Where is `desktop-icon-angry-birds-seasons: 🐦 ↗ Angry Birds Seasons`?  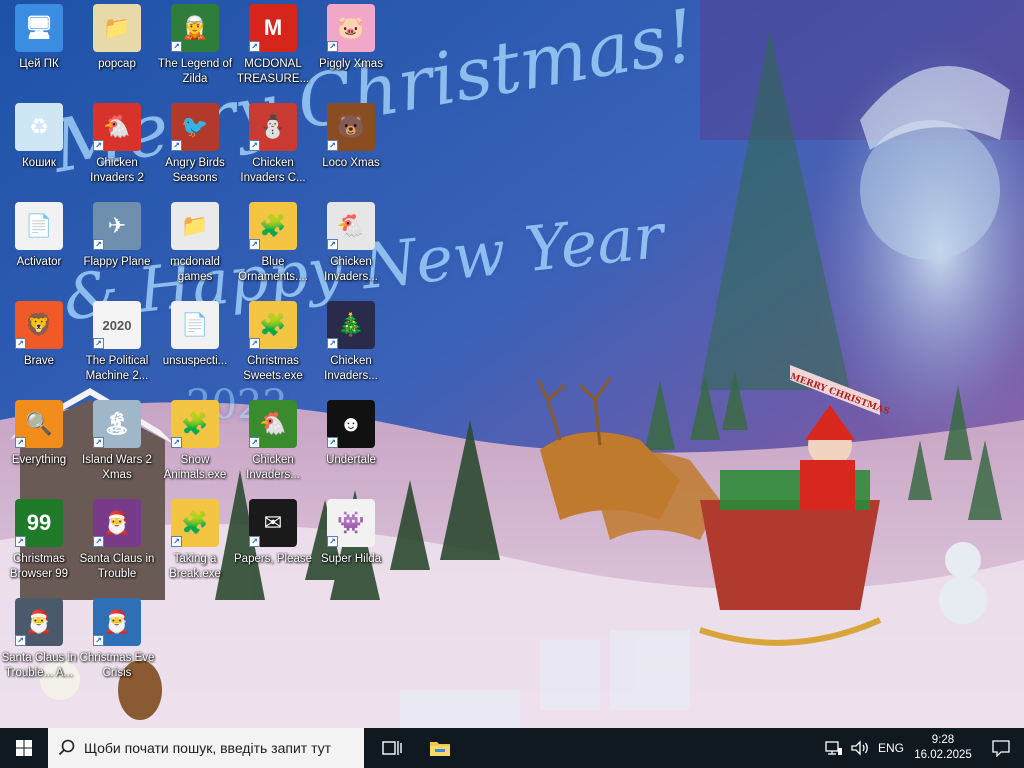 desktop-icon-angry-birds-seasons: 🐦 ↗ Angry Birds Seasons is located at coordinates (195, 146).